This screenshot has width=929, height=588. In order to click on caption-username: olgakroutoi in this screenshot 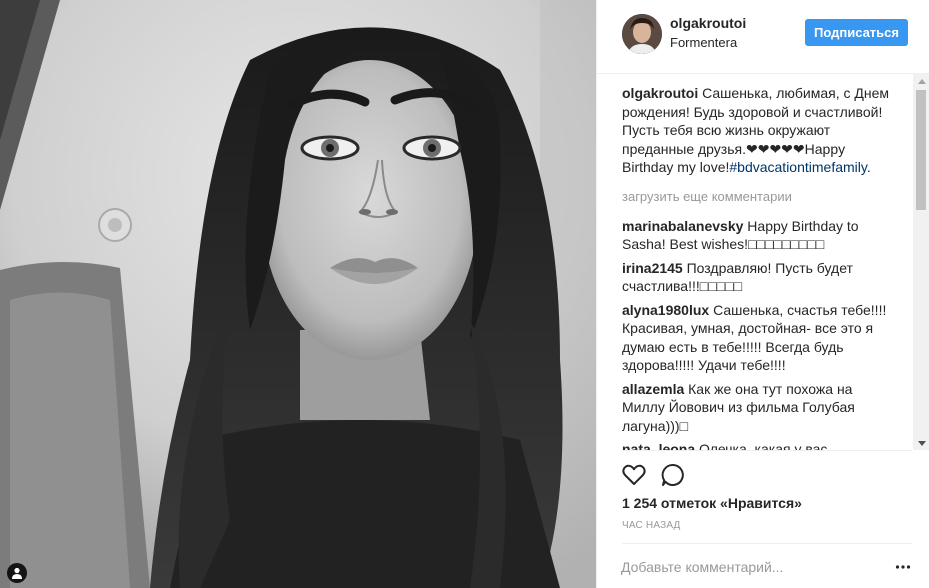, I will do `click(660, 93)`.